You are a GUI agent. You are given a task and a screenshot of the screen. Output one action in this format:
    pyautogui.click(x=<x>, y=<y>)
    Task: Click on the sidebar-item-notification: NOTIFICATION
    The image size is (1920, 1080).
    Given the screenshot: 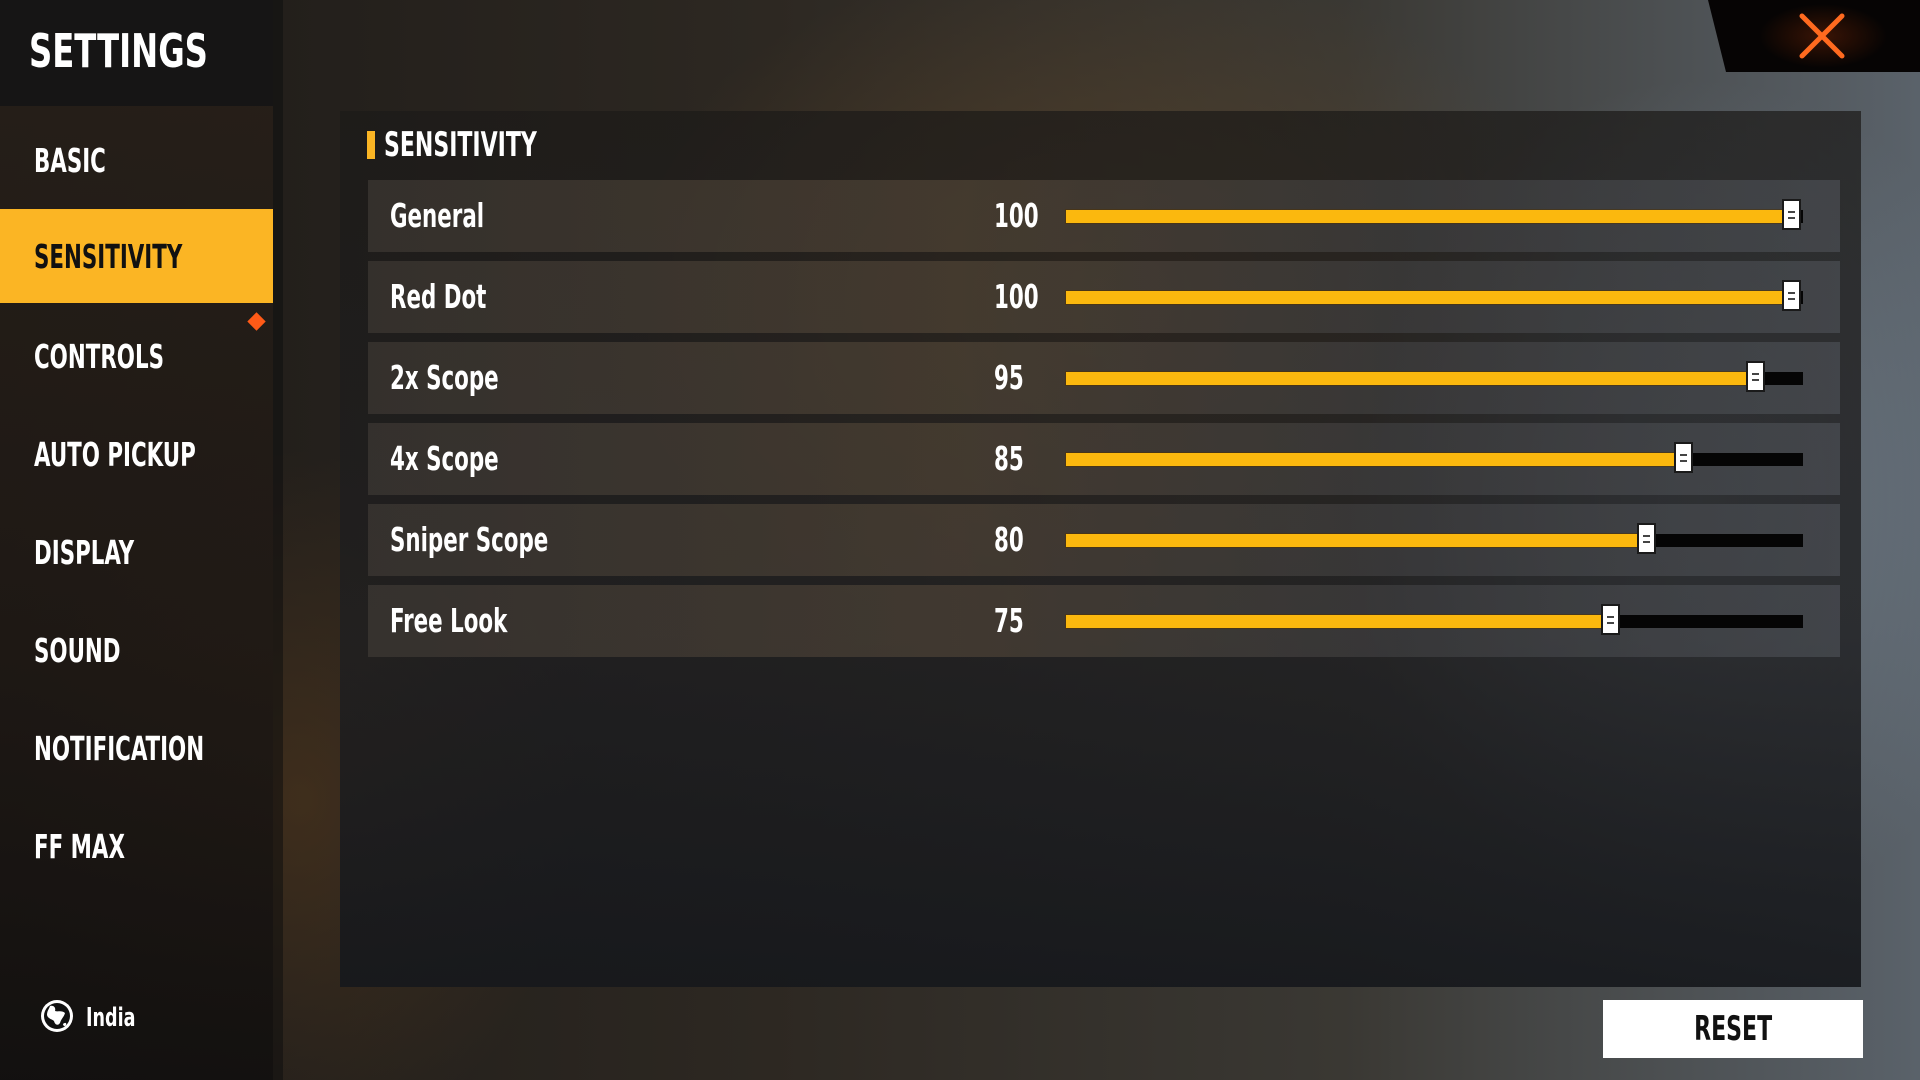 What is the action you would take?
    pyautogui.click(x=136, y=748)
    